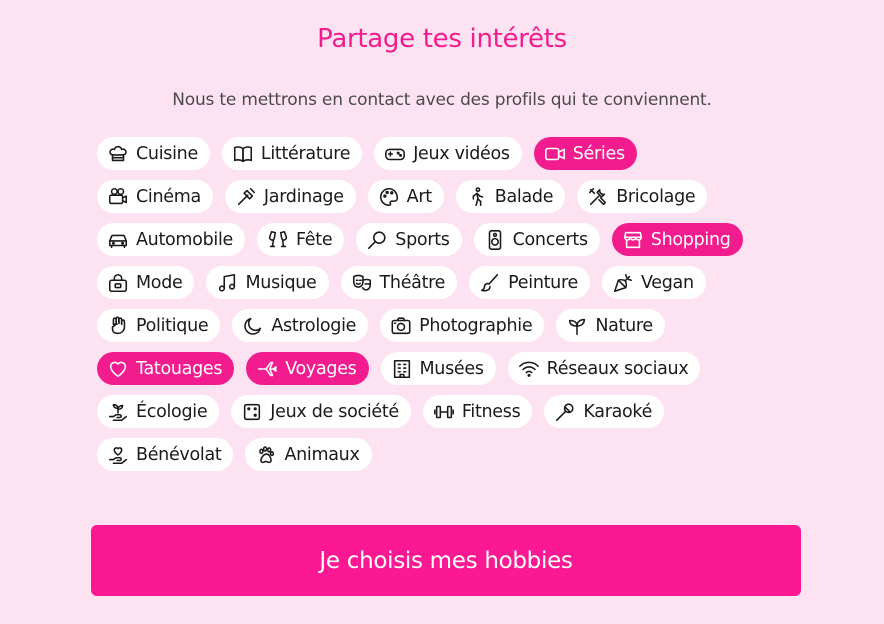 The width and height of the screenshot is (884, 624). What do you see at coordinates (422, 239) in the screenshot?
I see `interest-chip-label: Sports` at bounding box center [422, 239].